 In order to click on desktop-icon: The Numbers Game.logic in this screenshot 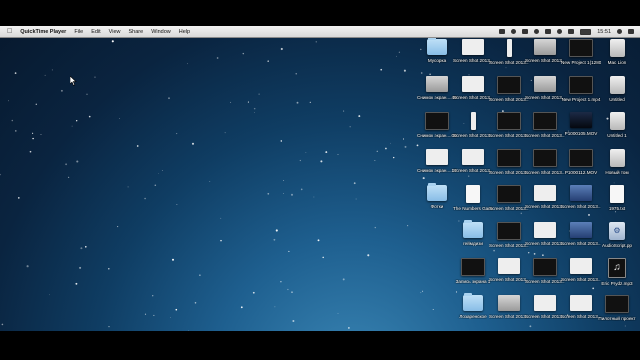, I will do `click(473, 205)`.